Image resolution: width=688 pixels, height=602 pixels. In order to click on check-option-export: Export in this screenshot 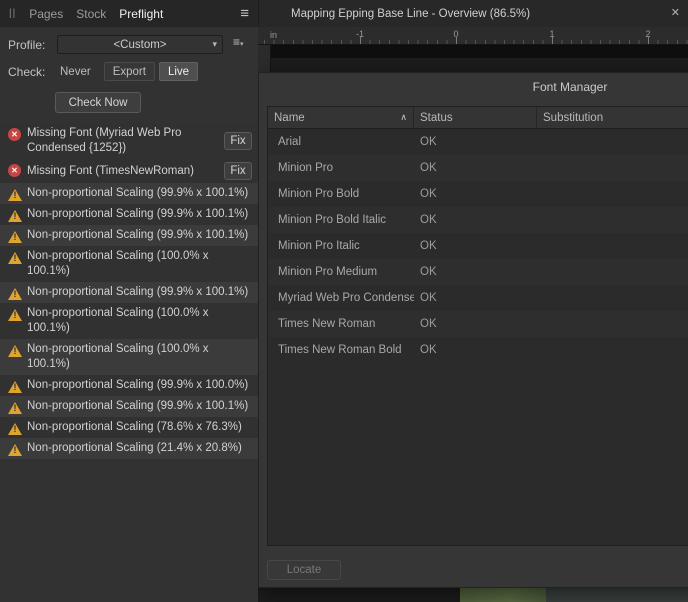, I will do `click(129, 71)`.